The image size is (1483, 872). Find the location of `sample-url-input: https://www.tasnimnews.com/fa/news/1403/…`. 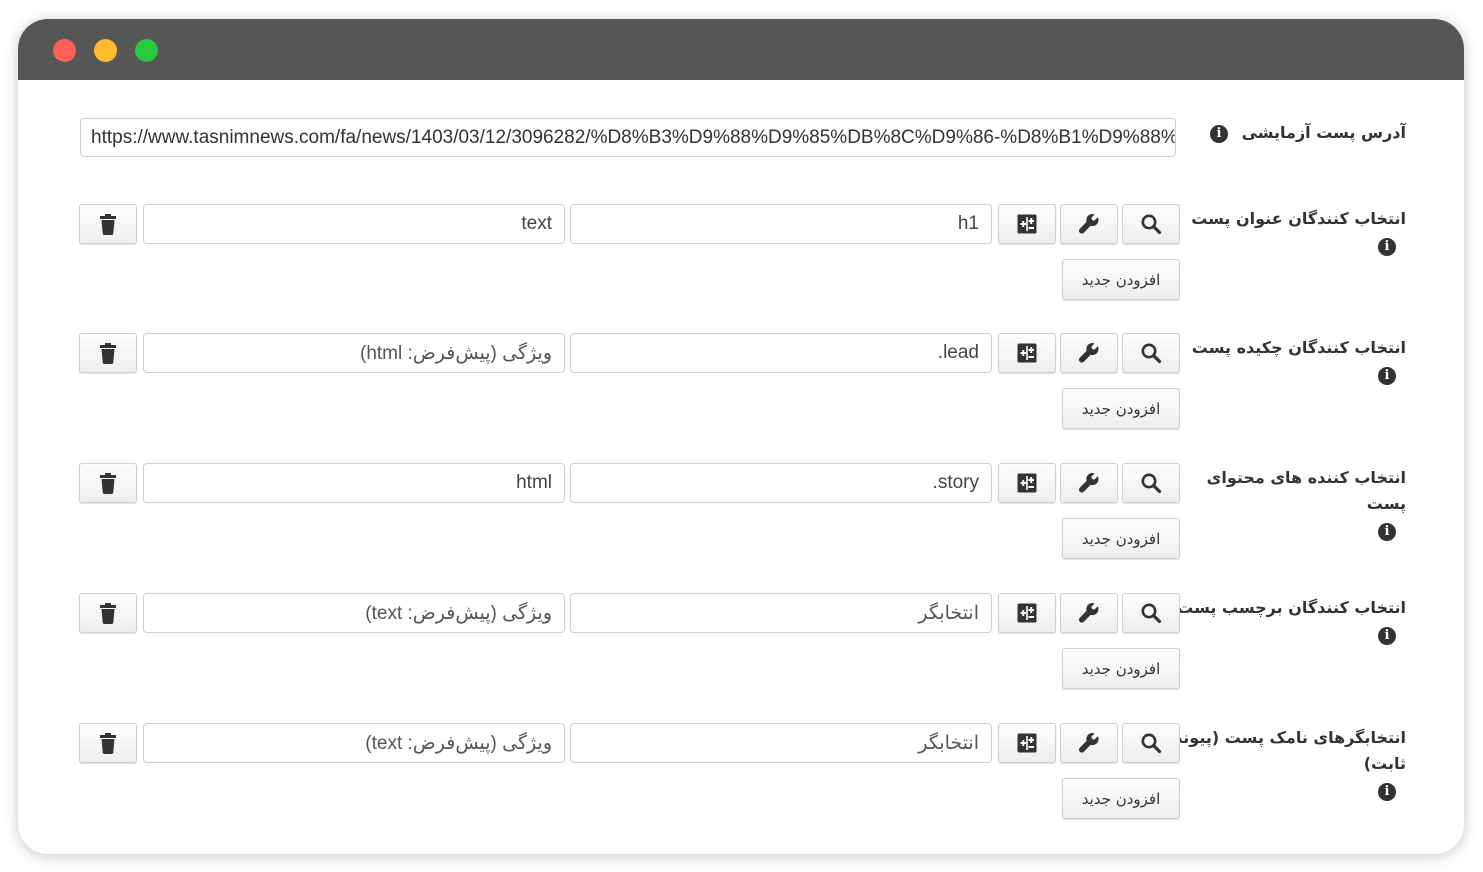

sample-url-input: https://www.tasnimnews.com/fa/news/1403/… is located at coordinates (628, 137).